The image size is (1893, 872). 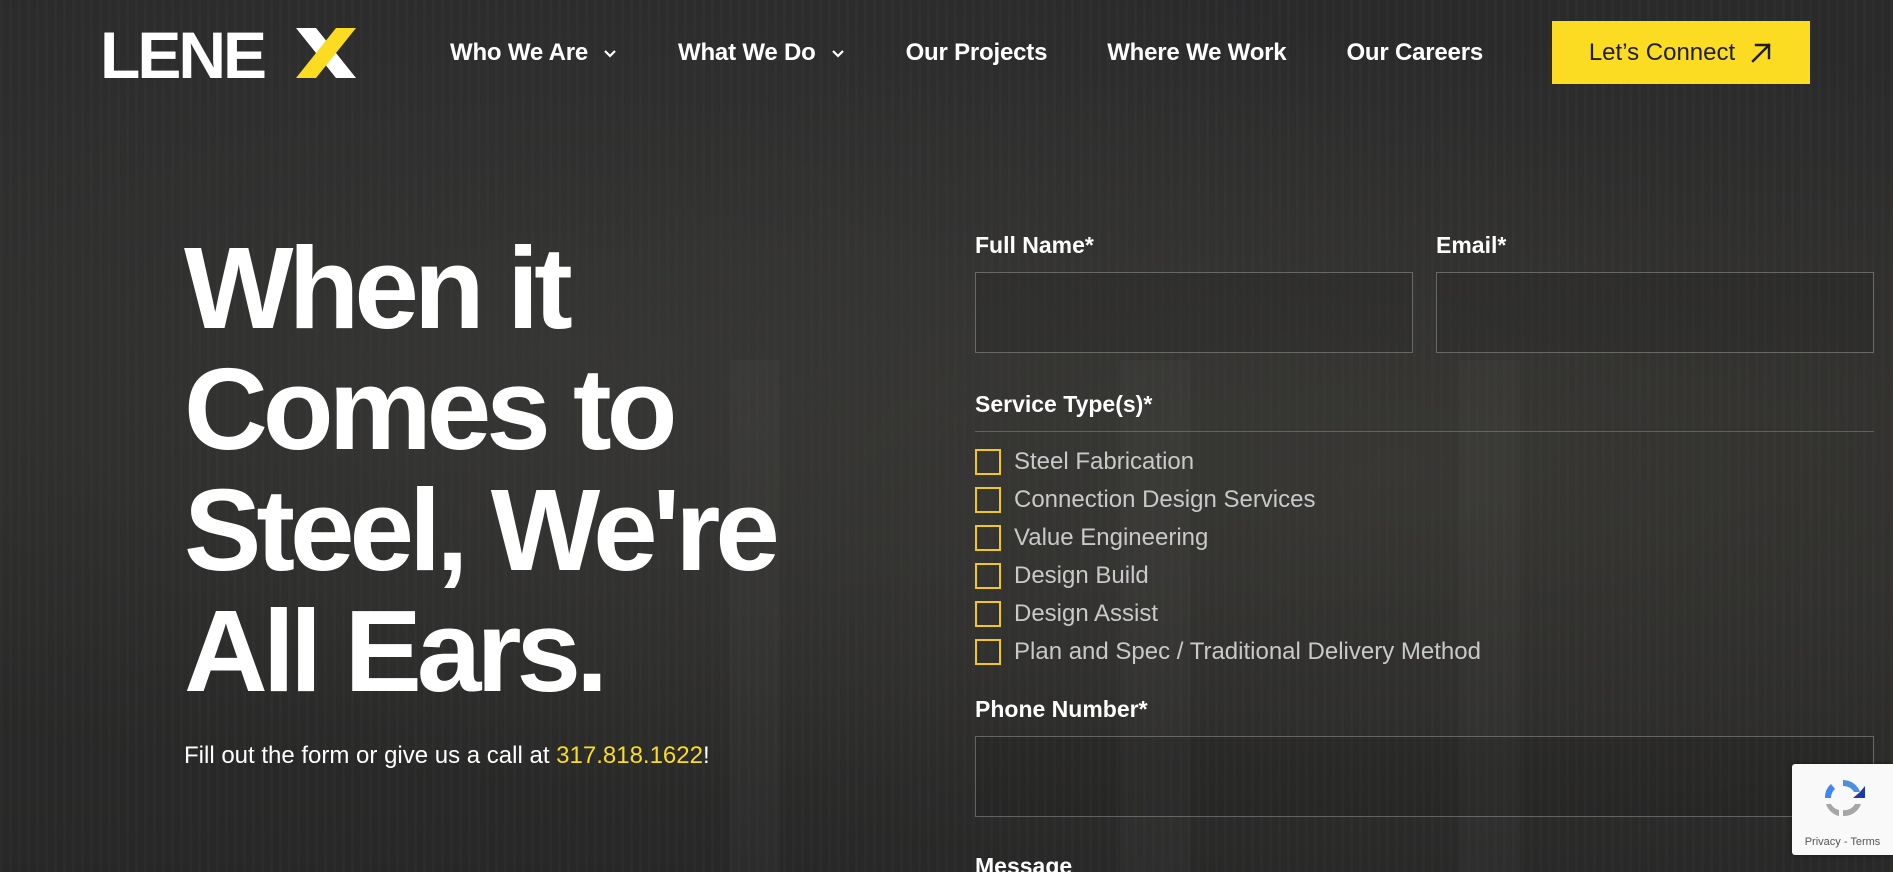 I want to click on checkbox-label: Design Assist, so click(x=1086, y=613).